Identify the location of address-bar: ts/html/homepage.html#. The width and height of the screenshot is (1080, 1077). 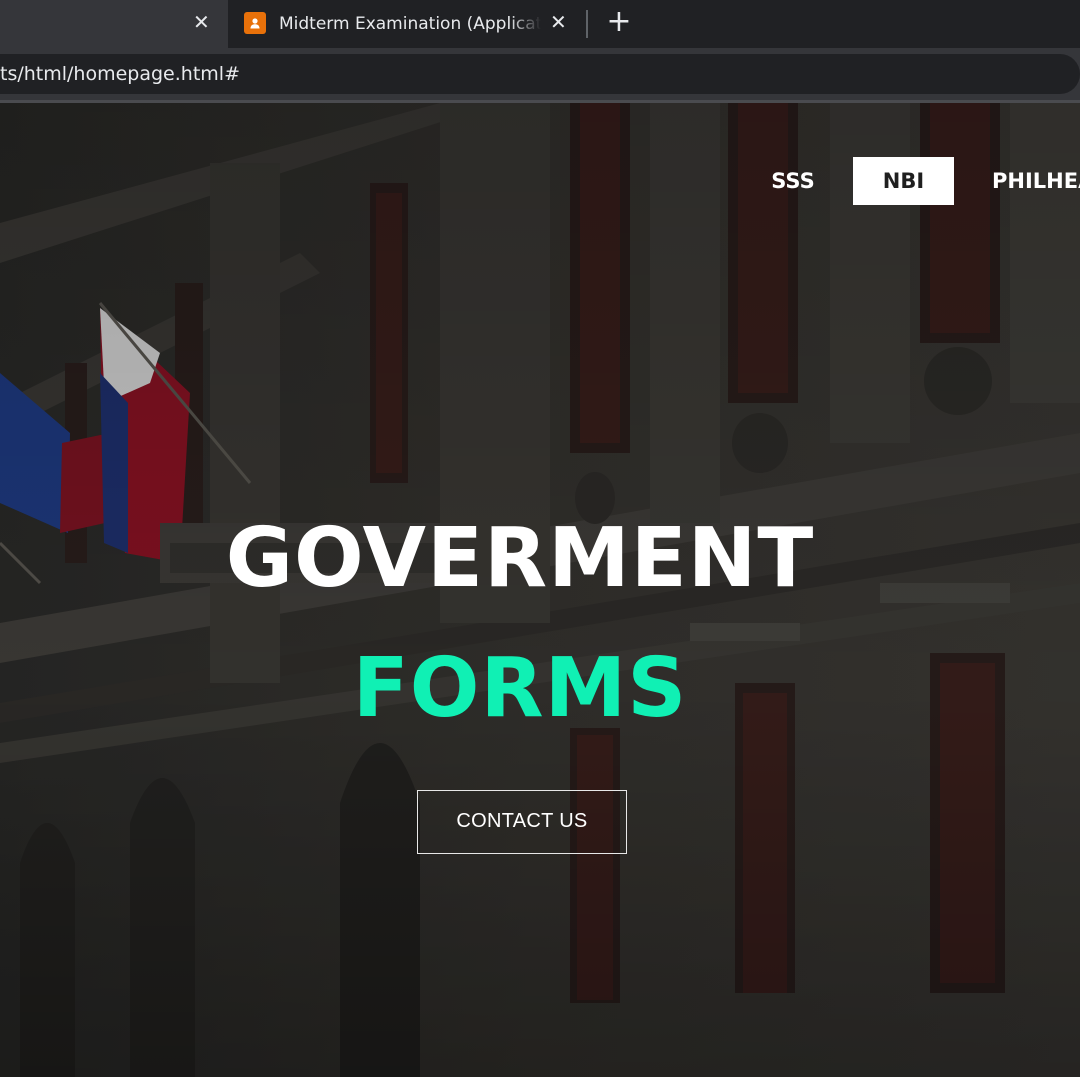
(540, 74).